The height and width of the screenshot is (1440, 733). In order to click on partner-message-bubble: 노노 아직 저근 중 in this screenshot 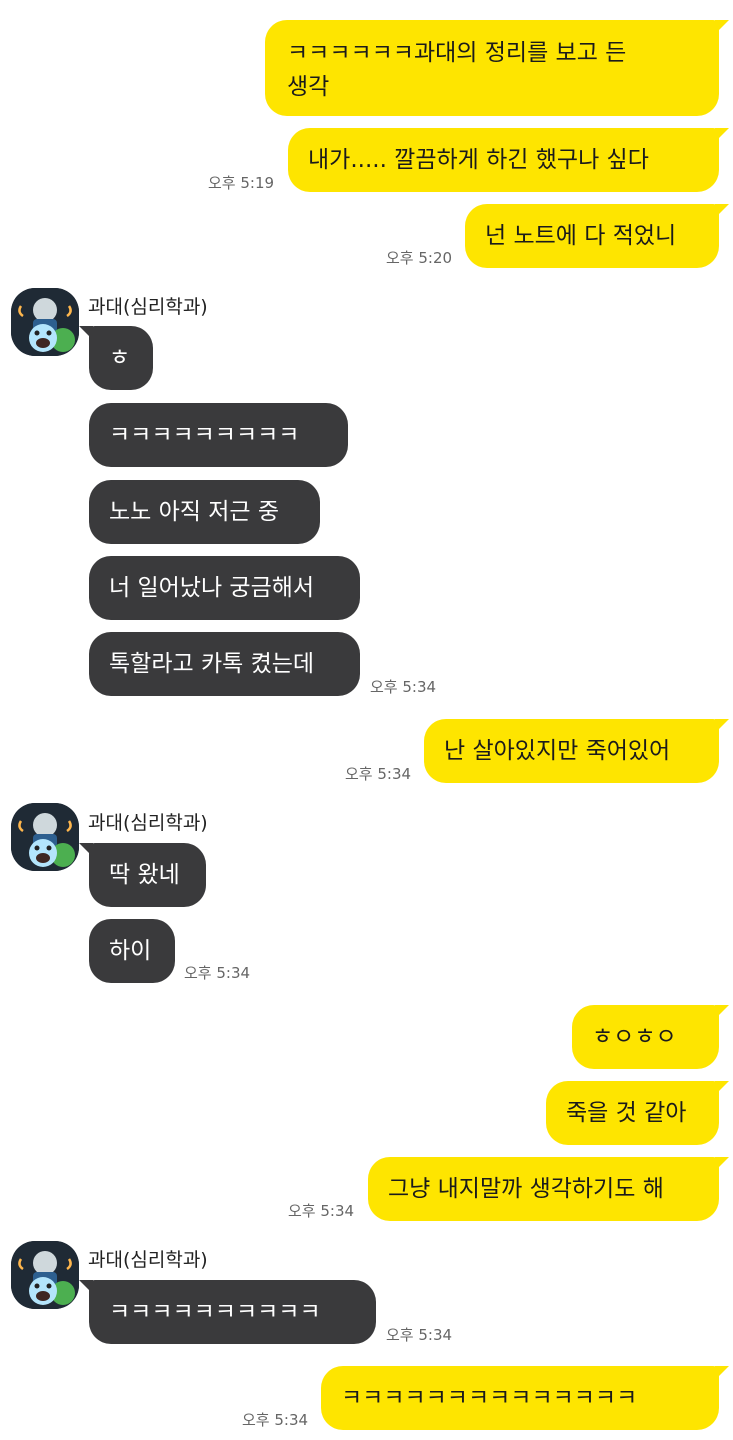, I will do `click(204, 512)`.